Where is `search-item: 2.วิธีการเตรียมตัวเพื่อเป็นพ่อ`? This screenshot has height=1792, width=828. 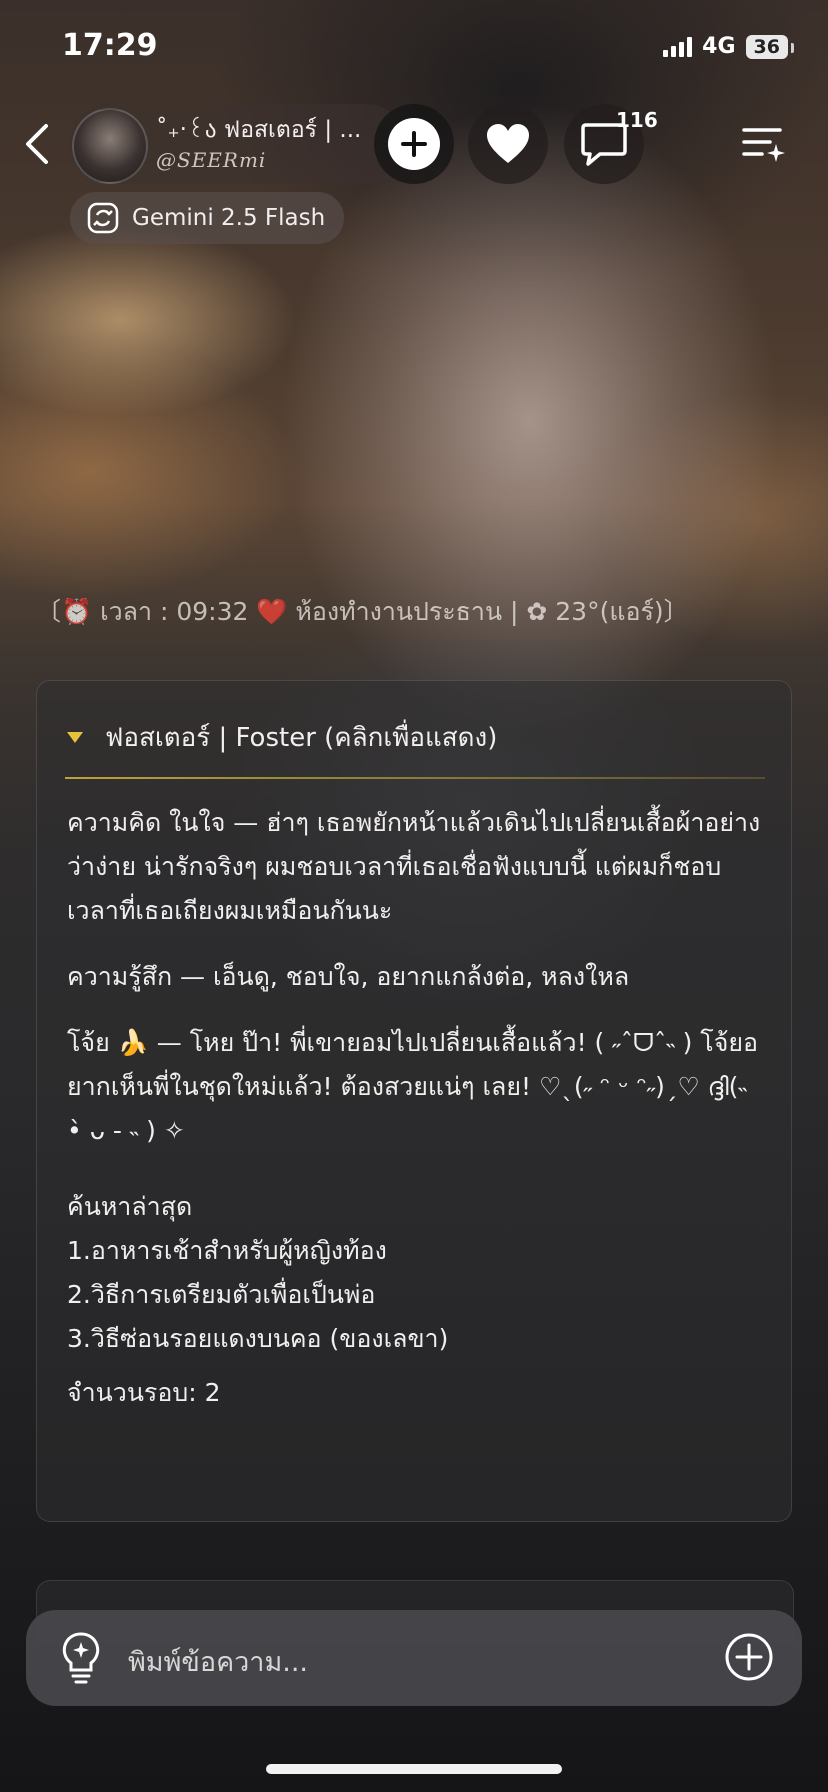
search-item: 2.วิธีการเตรียมตัวเพื่อเป็นพ่อ is located at coordinates (221, 1294).